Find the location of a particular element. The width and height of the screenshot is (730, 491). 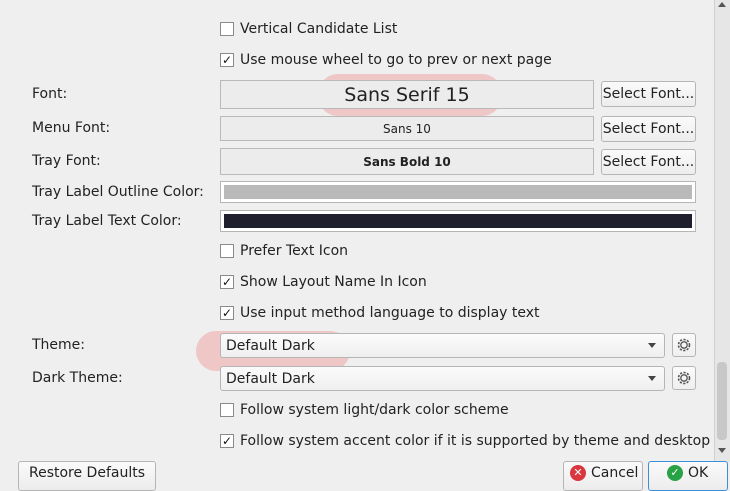

font-label: Font: is located at coordinates (50, 94).